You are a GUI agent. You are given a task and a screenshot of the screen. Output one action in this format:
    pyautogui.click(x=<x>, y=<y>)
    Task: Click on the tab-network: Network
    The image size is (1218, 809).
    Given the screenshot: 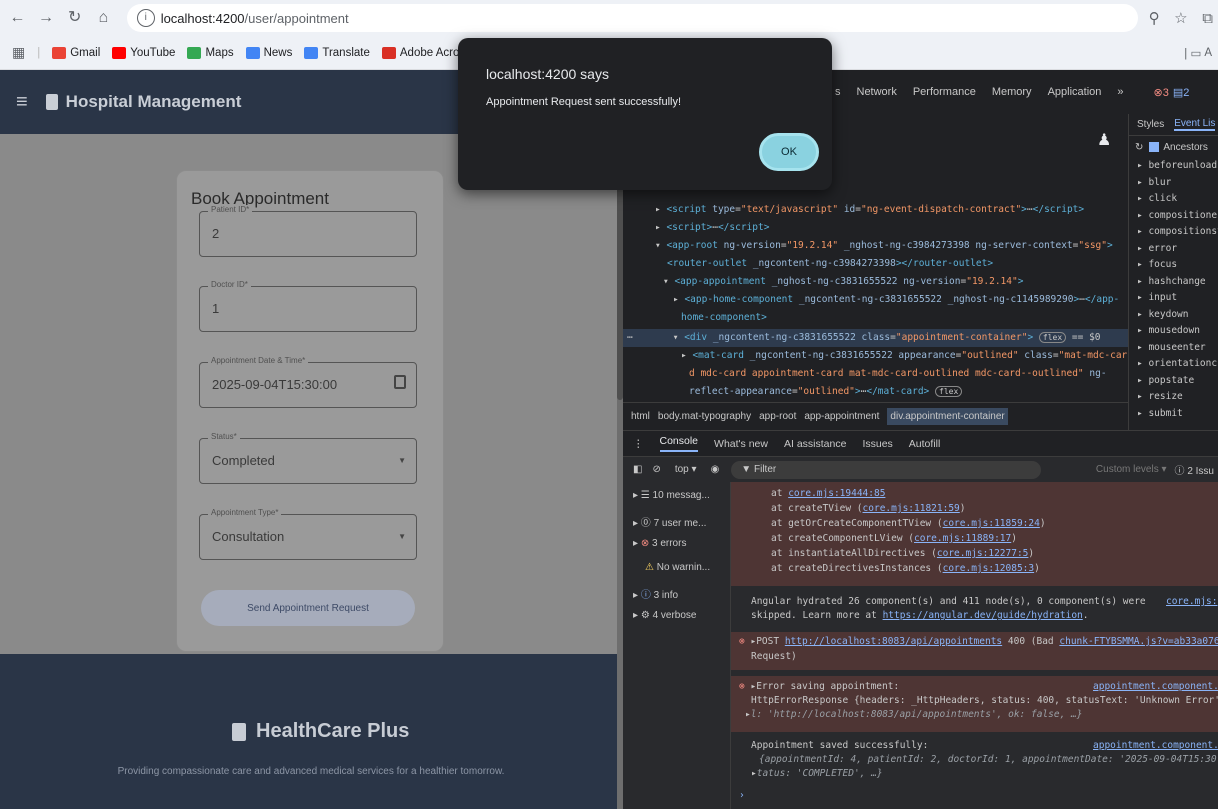 What is the action you would take?
    pyautogui.click(x=877, y=92)
    